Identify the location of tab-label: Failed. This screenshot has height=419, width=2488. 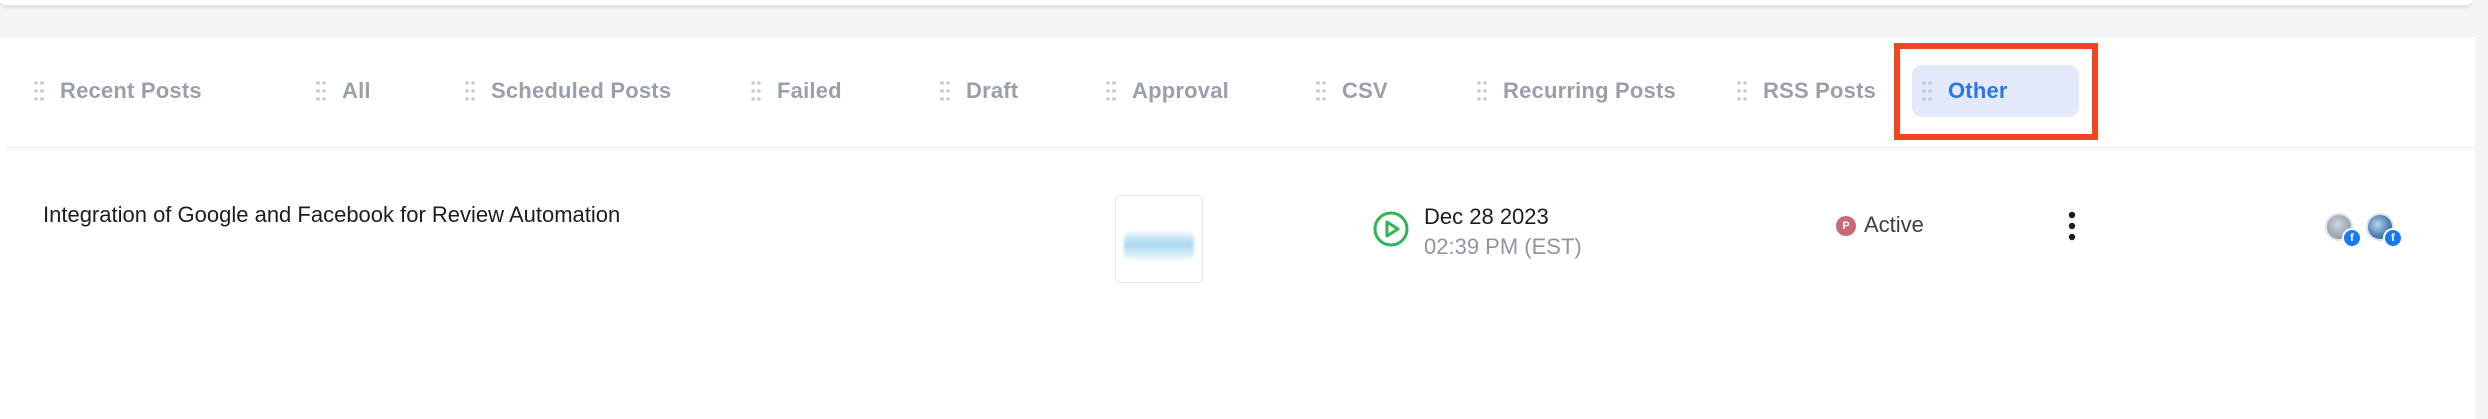
(809, 90).